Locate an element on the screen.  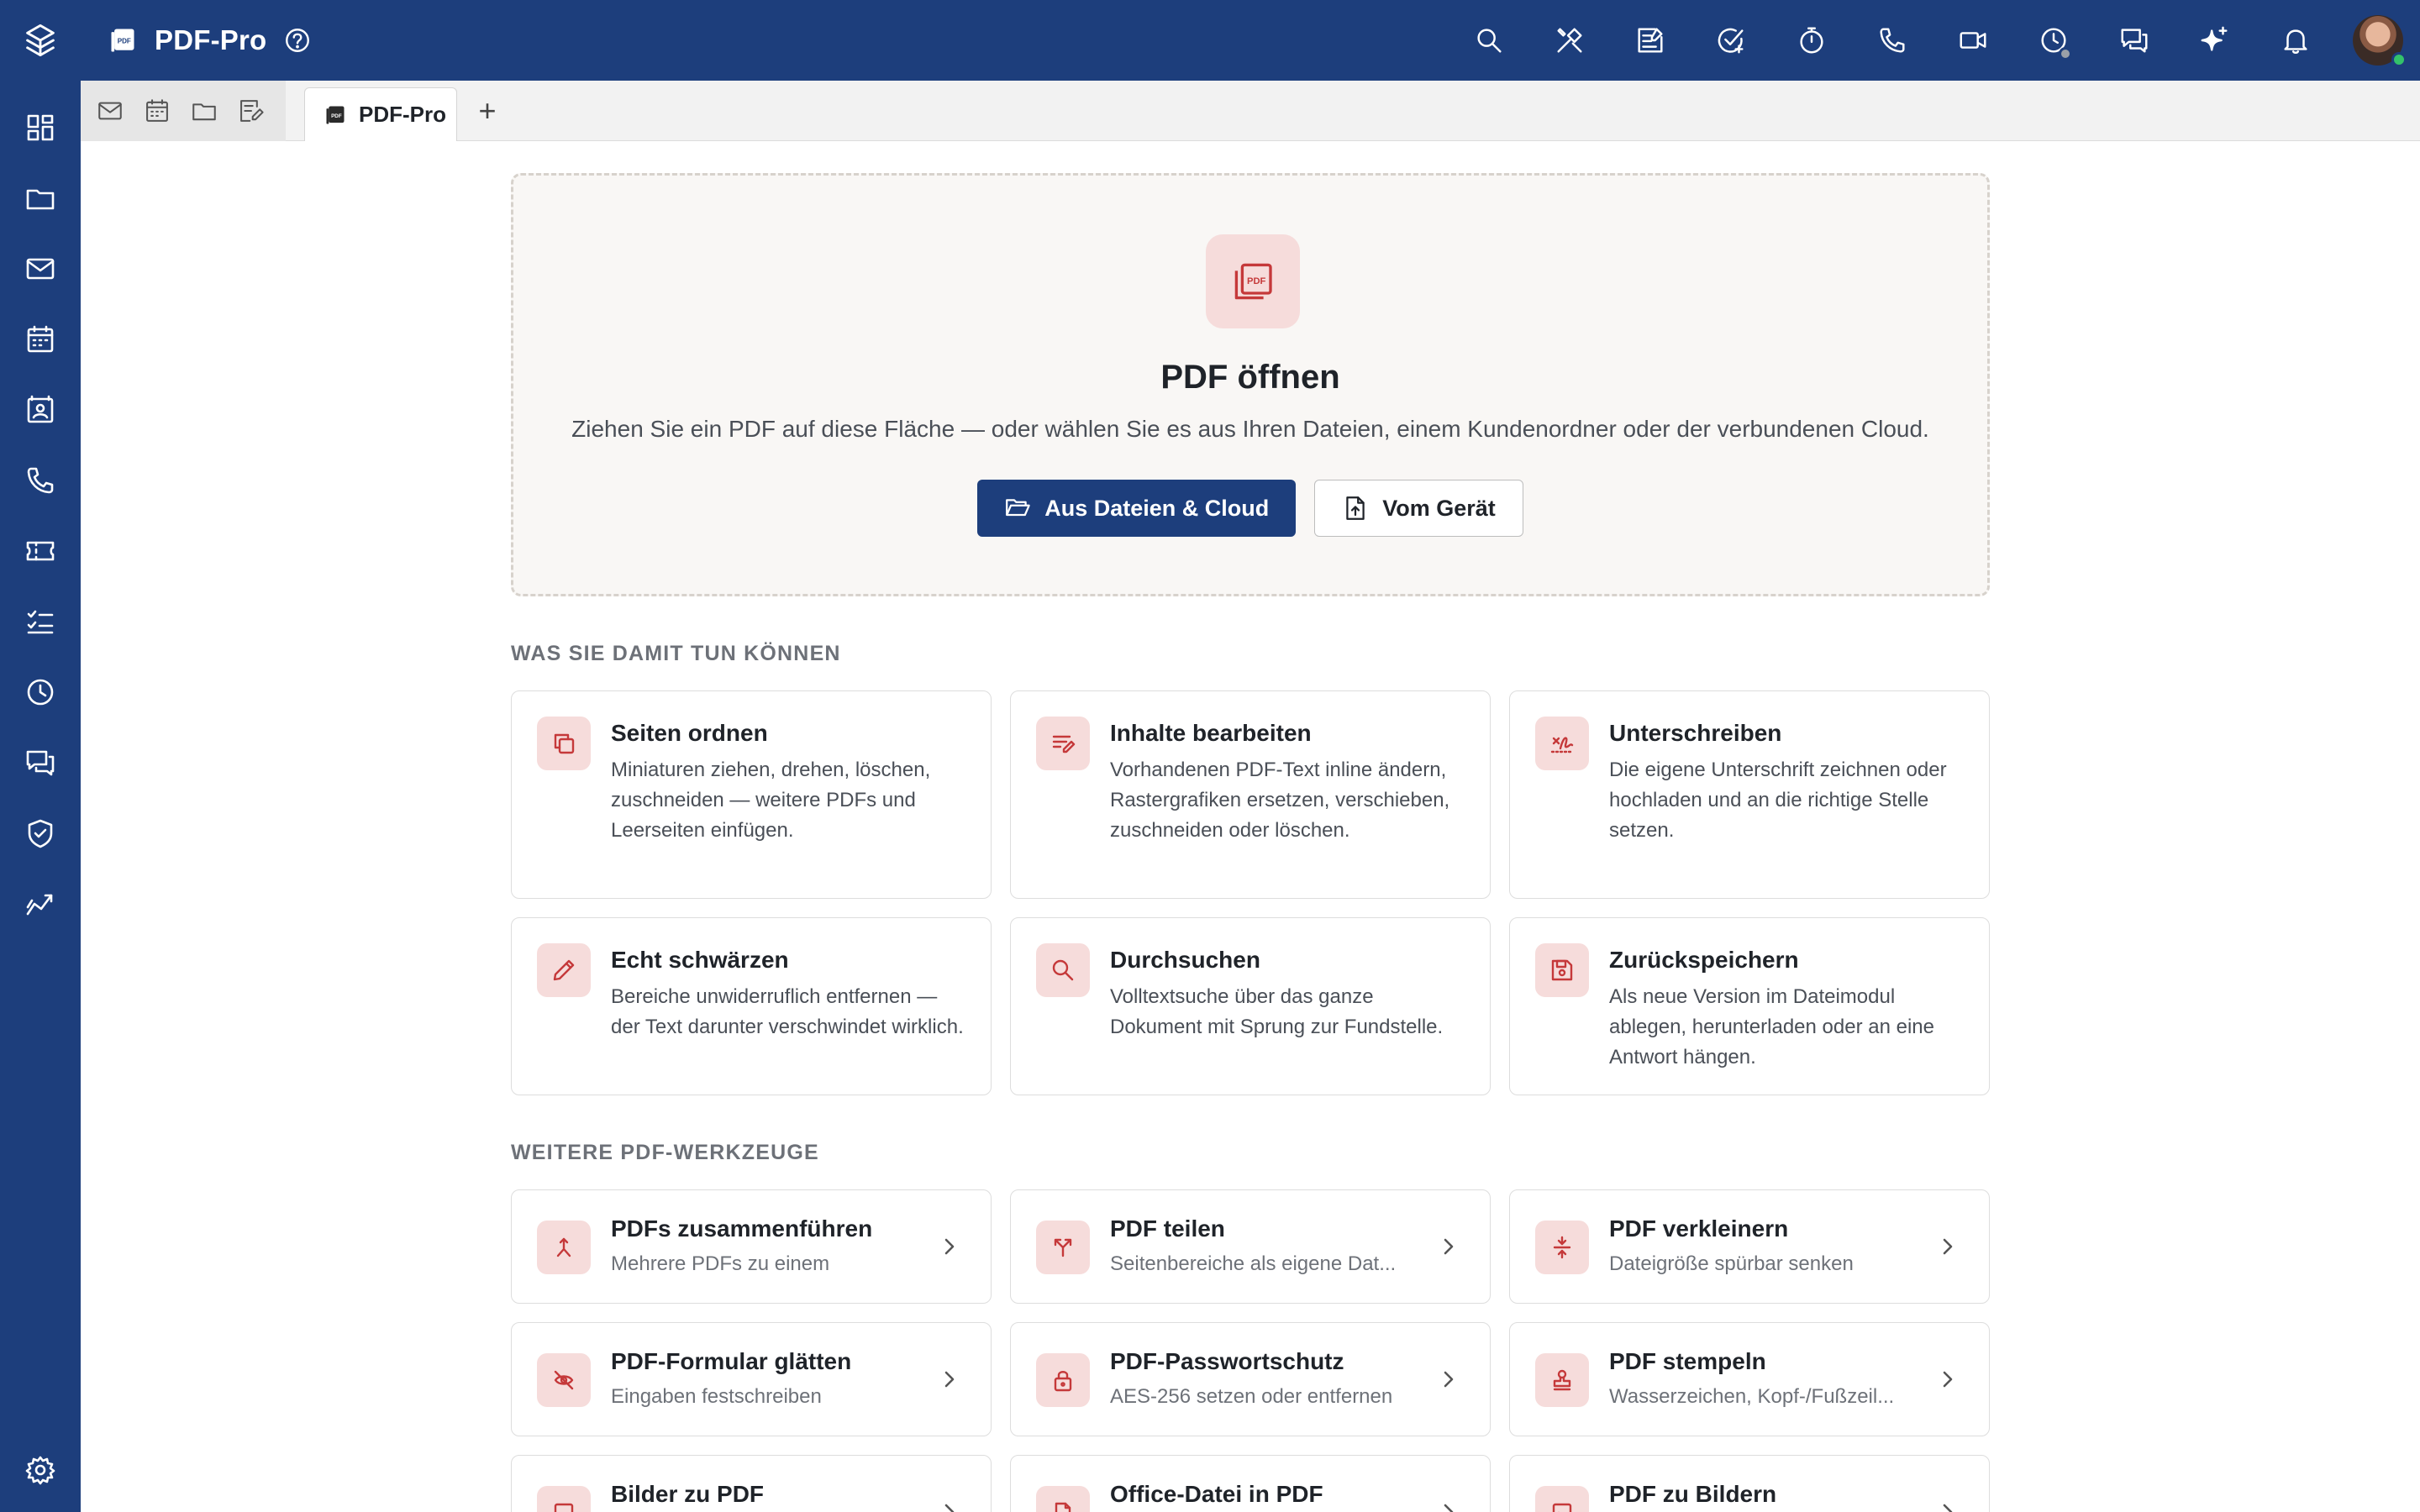
open-buttons: Aus Dateien & Cloud Vom Gerät is located at coordinates (1250, 508).